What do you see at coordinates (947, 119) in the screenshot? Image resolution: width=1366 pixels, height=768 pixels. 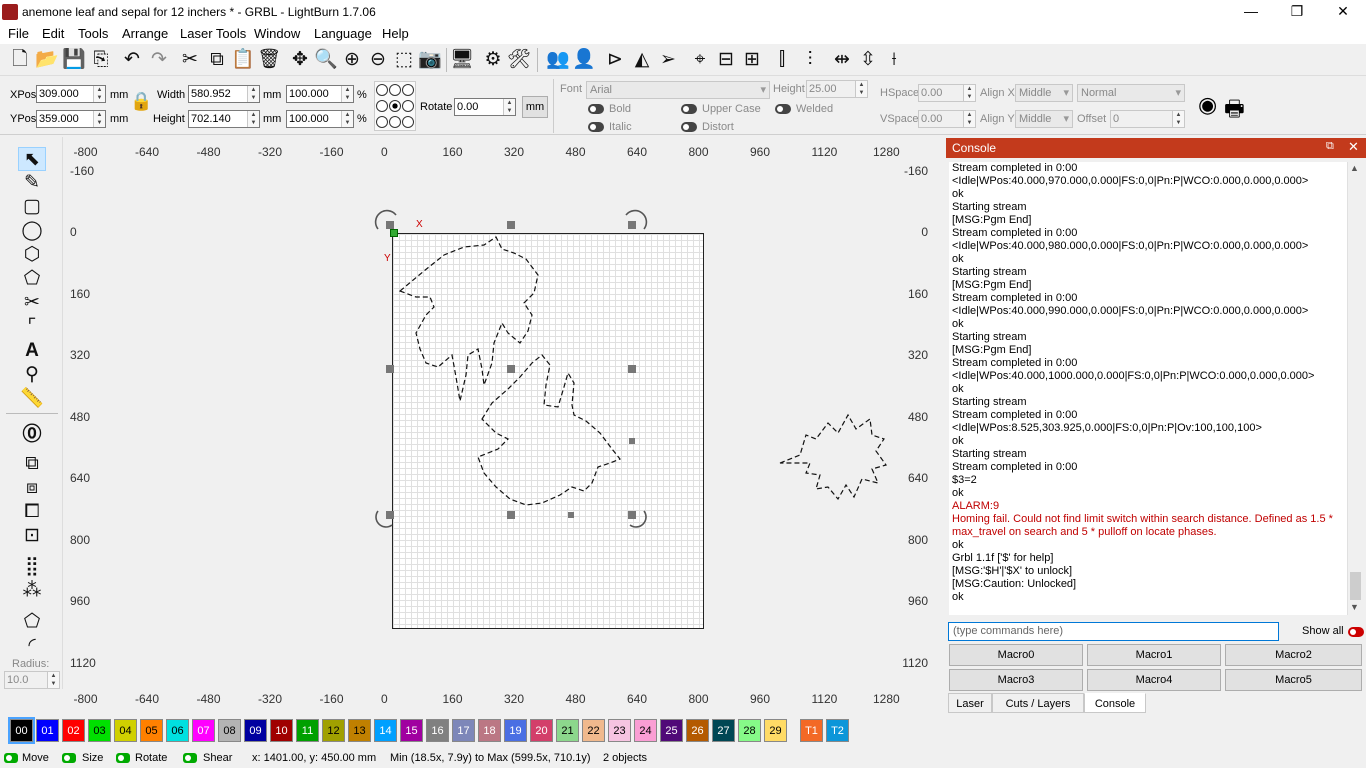 I see `vspace-input: 0.00 ▲ ▼` at bounding box center [947, 119].